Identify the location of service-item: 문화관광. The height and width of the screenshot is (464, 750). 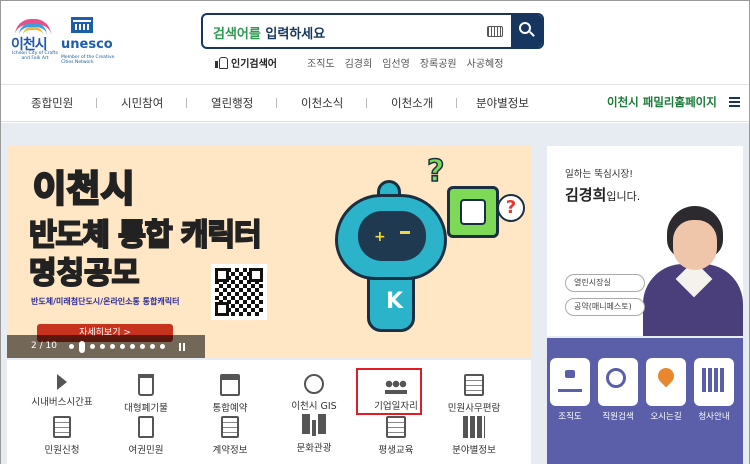
(314, 435).